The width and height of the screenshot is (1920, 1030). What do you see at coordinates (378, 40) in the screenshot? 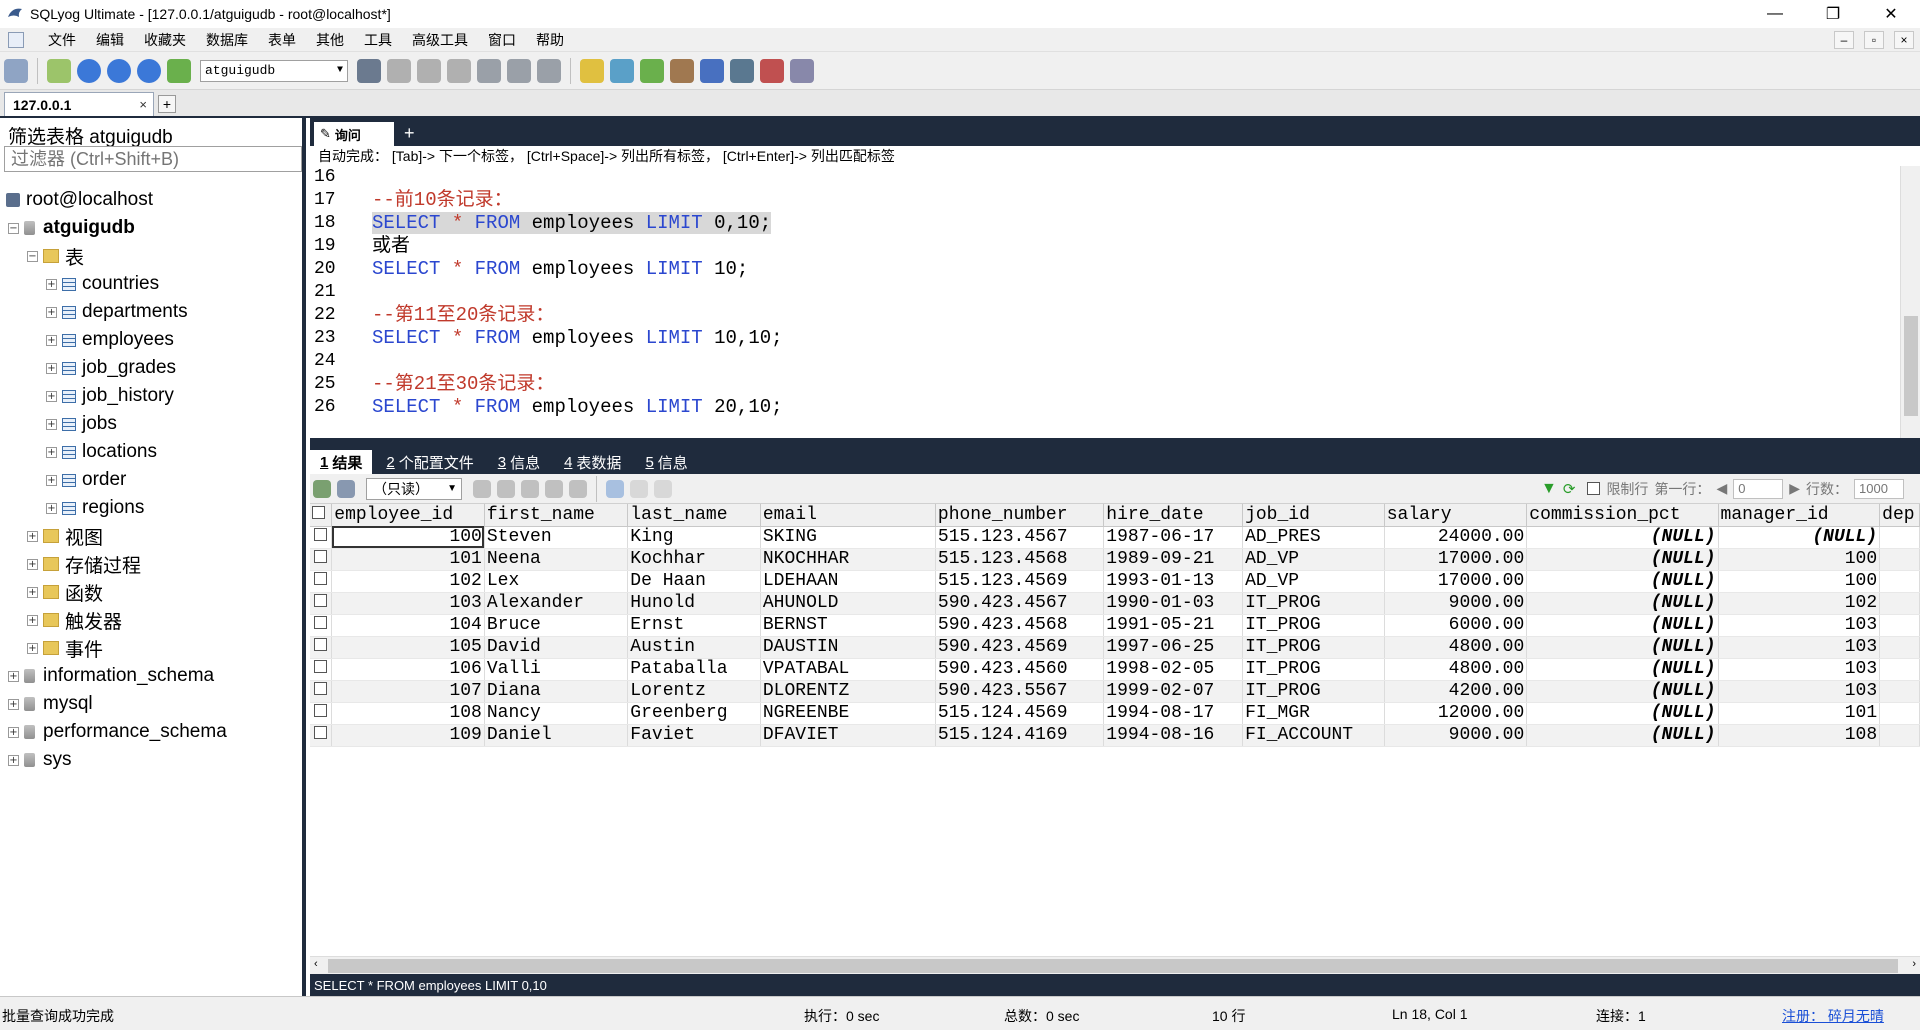
I see `menu-tools: 工具` at bounding box center [378, 40].